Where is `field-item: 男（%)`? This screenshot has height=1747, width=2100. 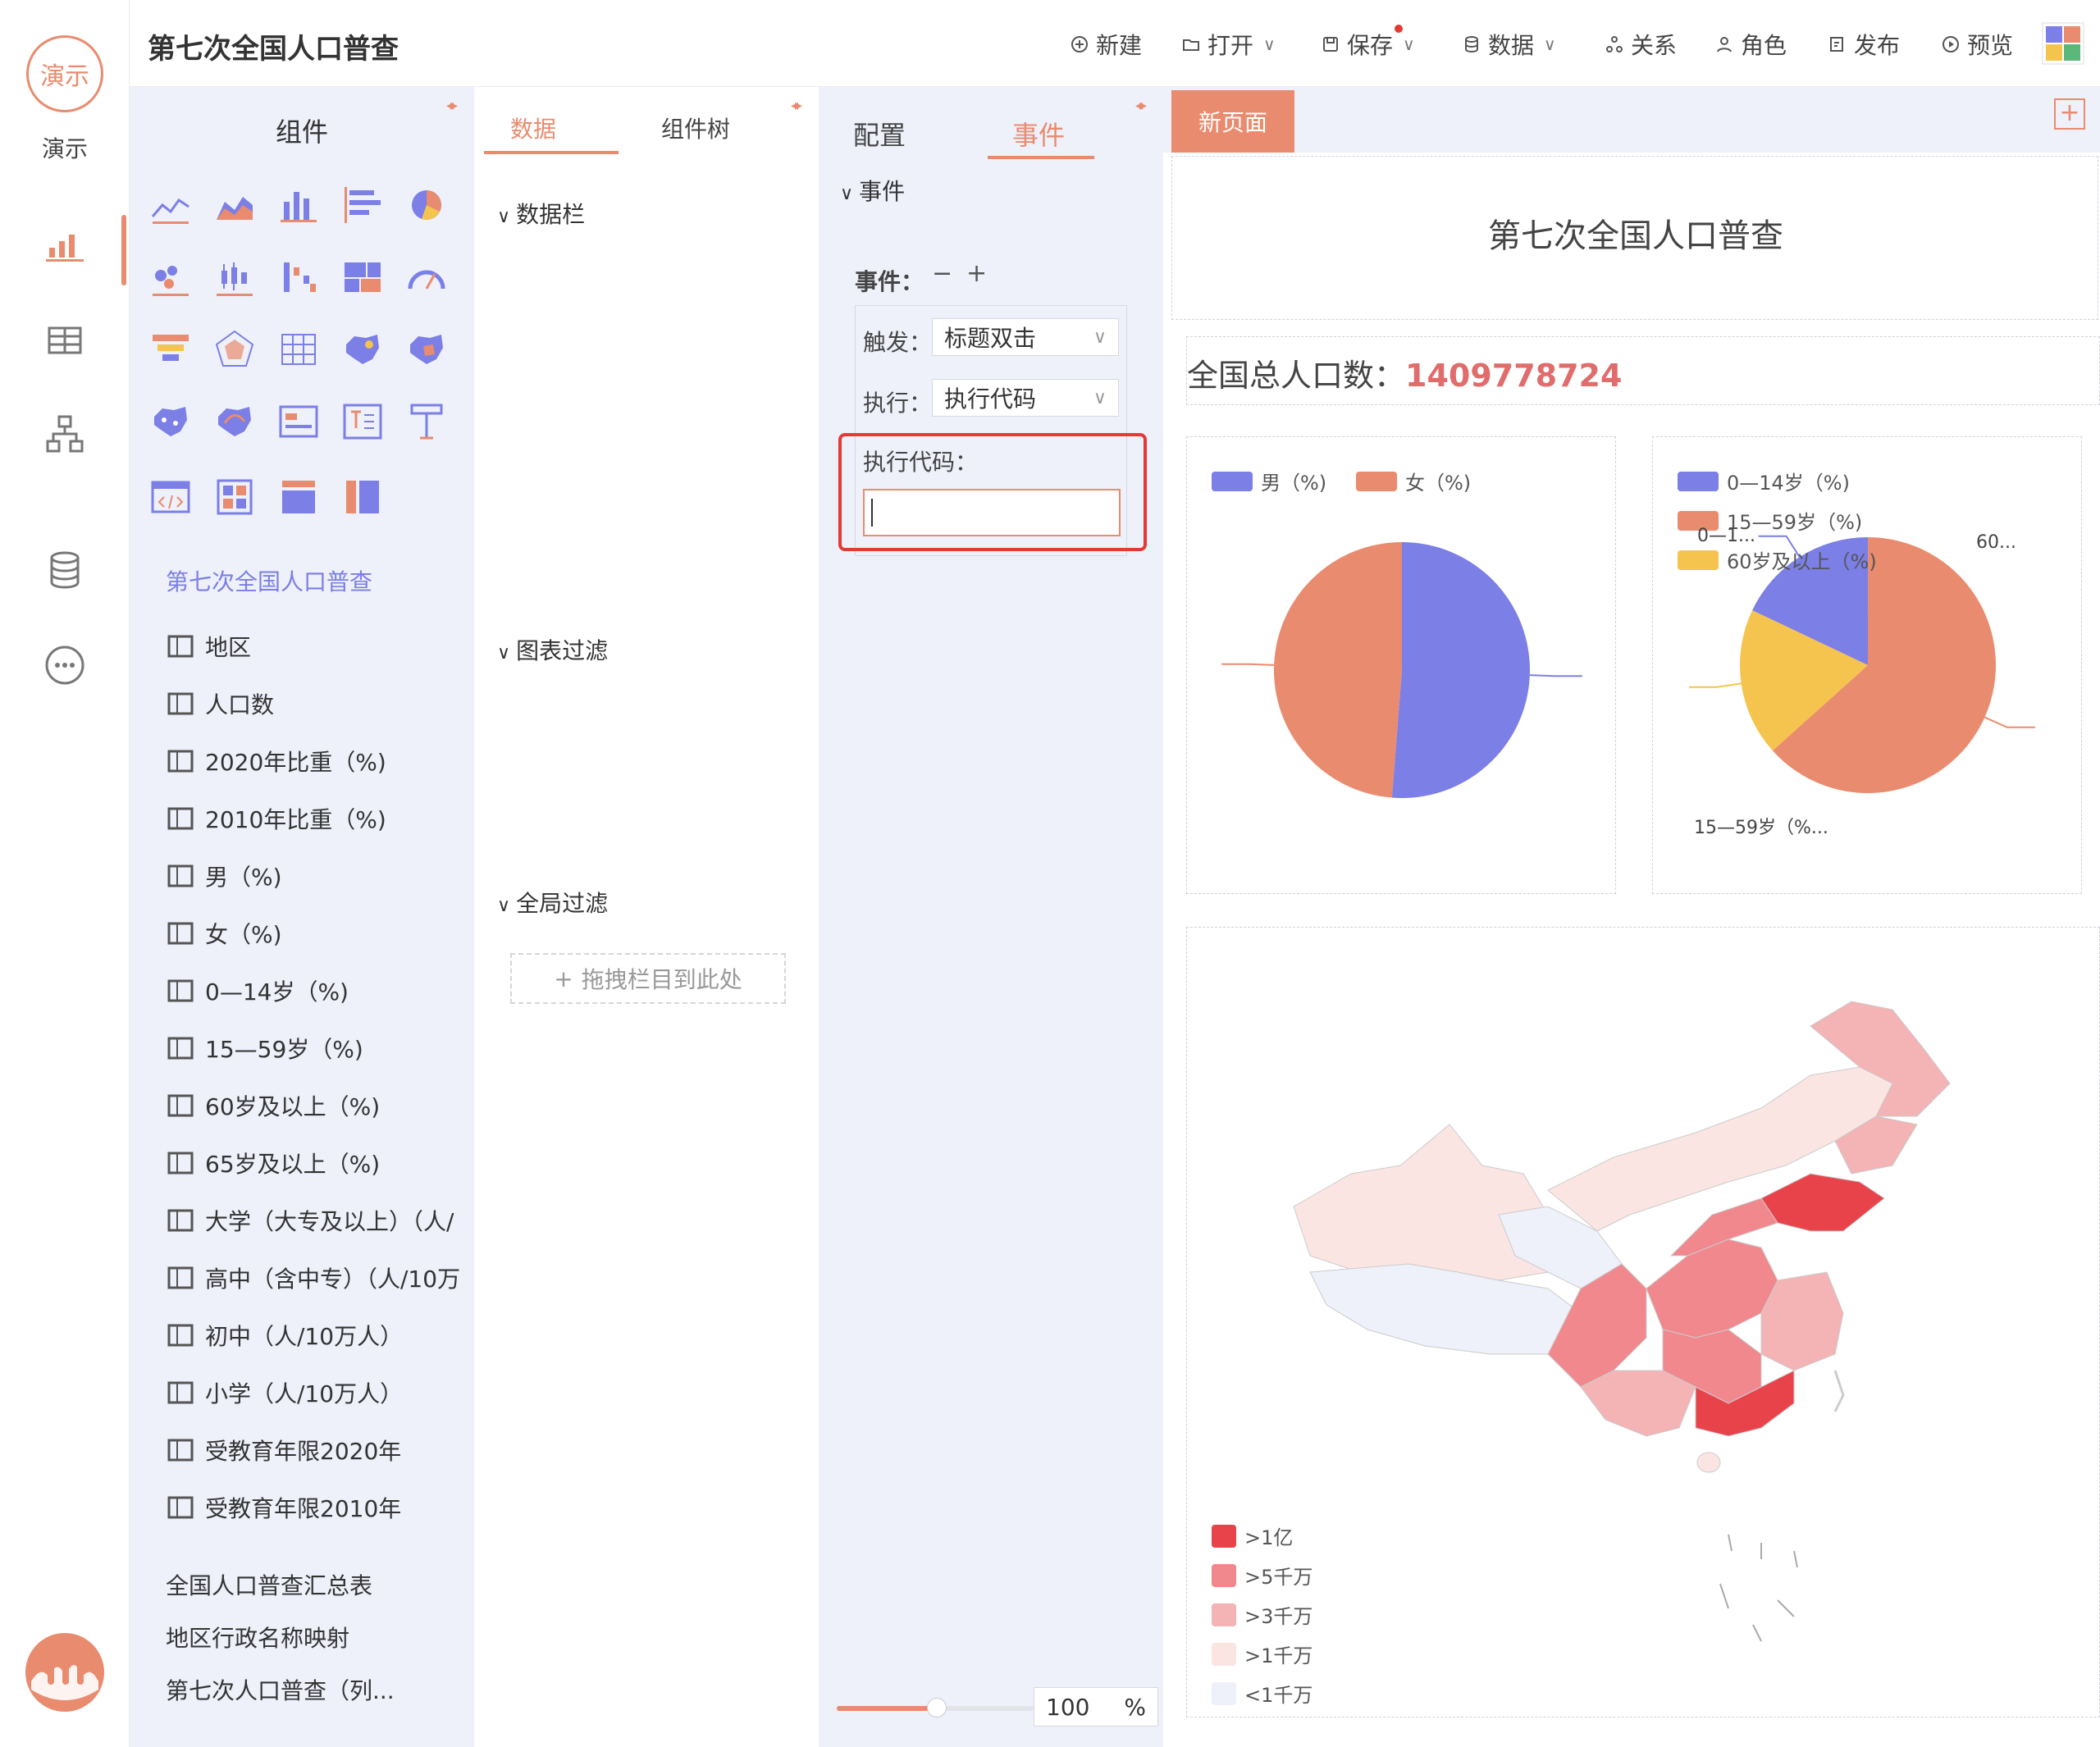
field-item: 男（%) is located at coordinates (225, 876).